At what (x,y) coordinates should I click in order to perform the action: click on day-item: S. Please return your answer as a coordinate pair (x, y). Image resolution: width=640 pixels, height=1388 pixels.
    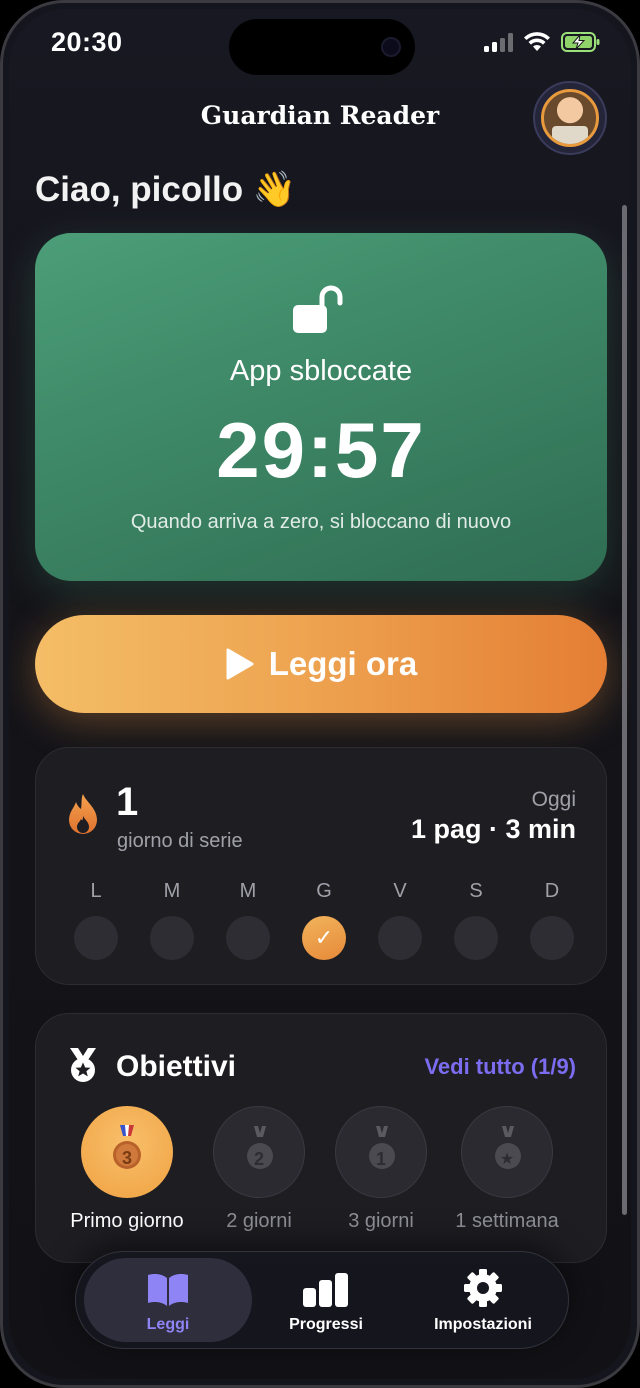
    Looking at the image, I should click on (476, 920).